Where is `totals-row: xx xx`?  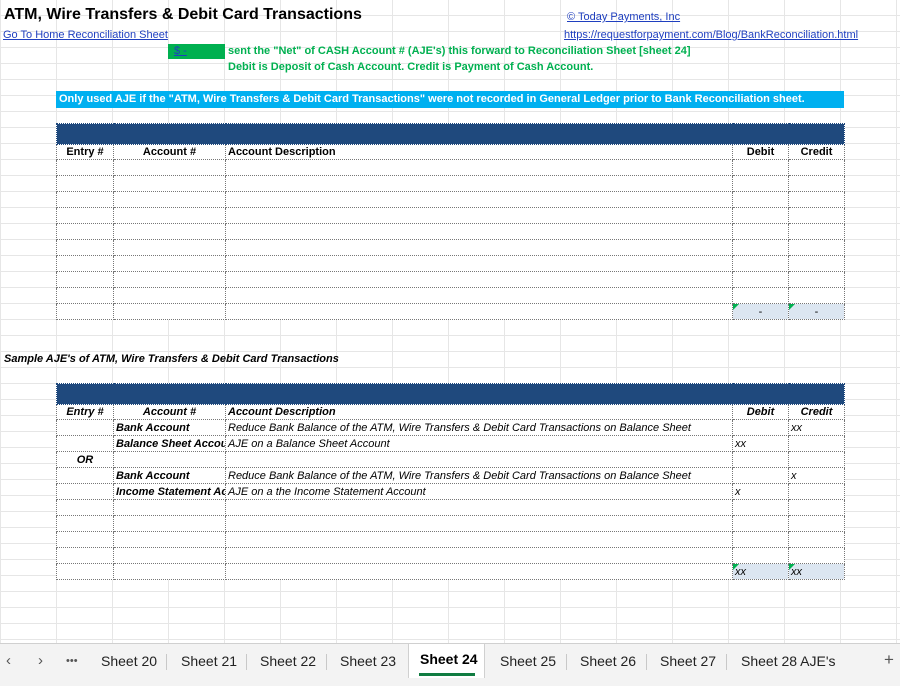 totals-row: xx xx is located at coordinates (450, 571).